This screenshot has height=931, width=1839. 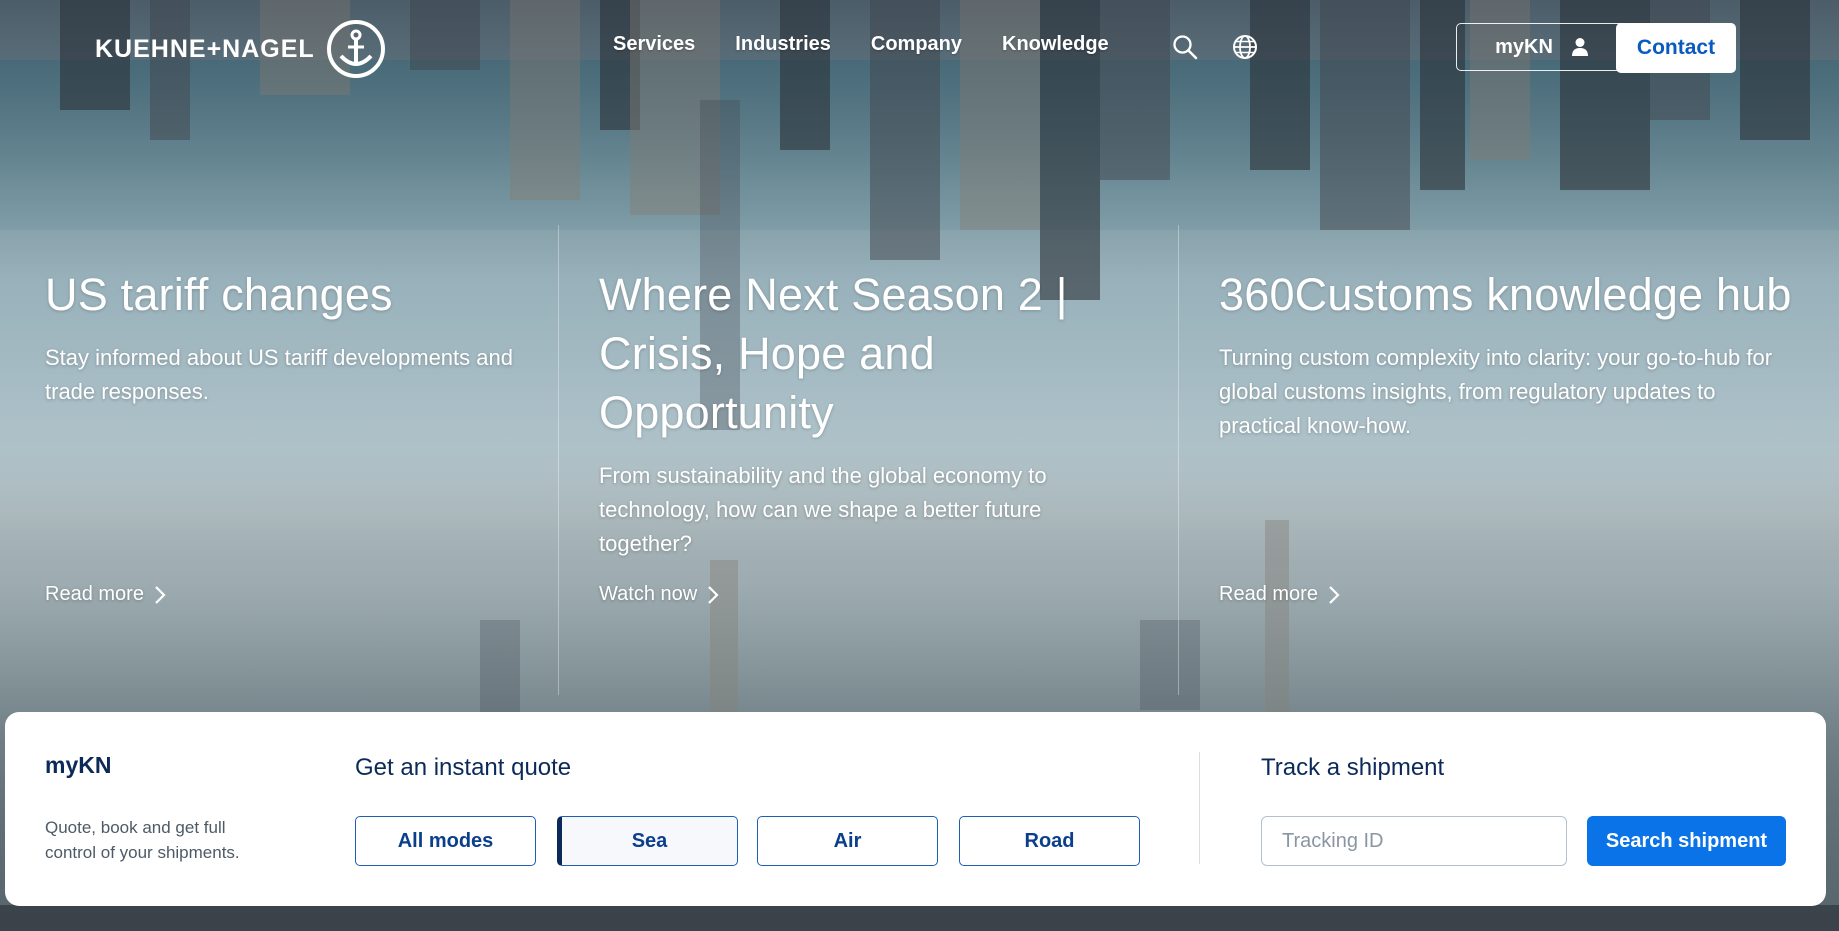 I want to click on tracking-id-input, so click(x=1414, y=841).